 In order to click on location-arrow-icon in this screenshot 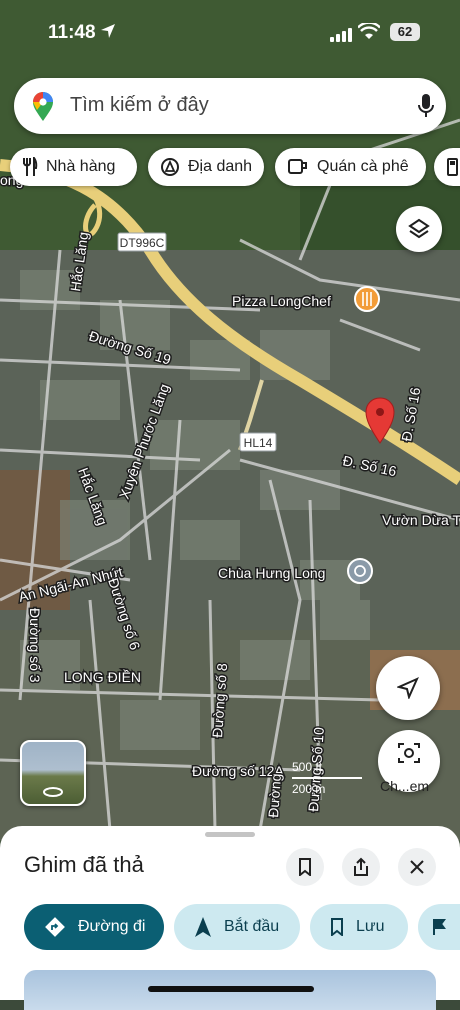, I will do `click(108, 31)`.